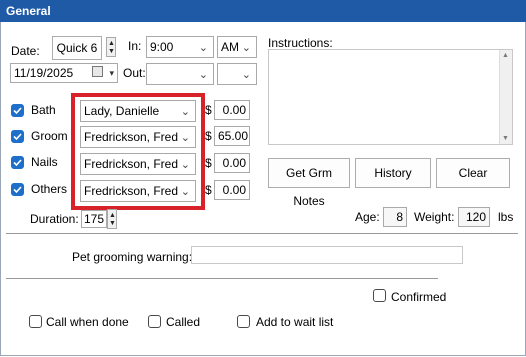 The image size is (526, 357). I want to click on call-when-done-checkbox, so click(35, 321).